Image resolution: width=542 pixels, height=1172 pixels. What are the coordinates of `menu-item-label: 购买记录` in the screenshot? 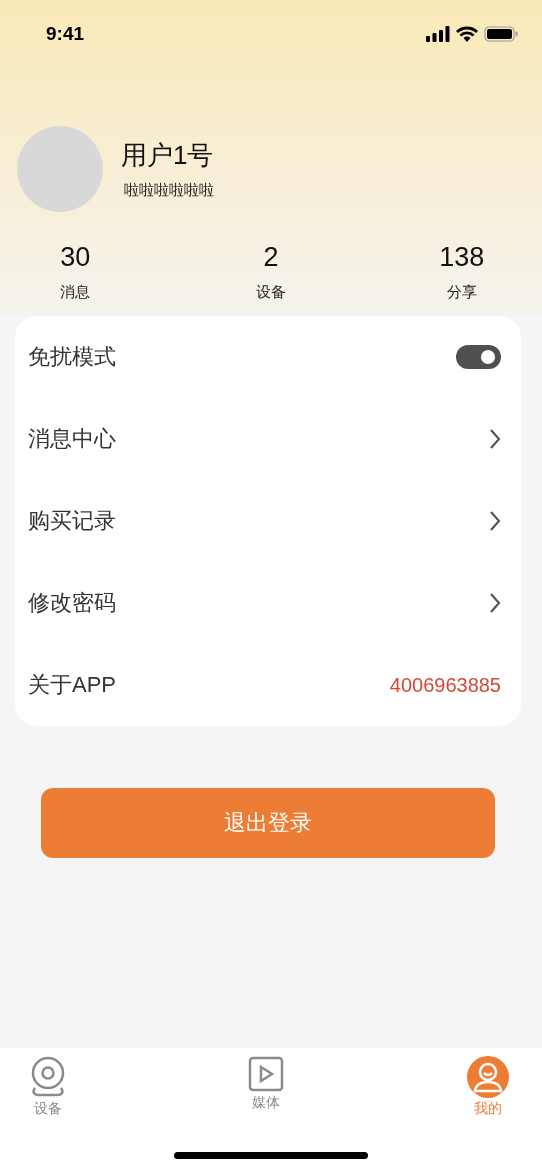 It's located at (72, 521).